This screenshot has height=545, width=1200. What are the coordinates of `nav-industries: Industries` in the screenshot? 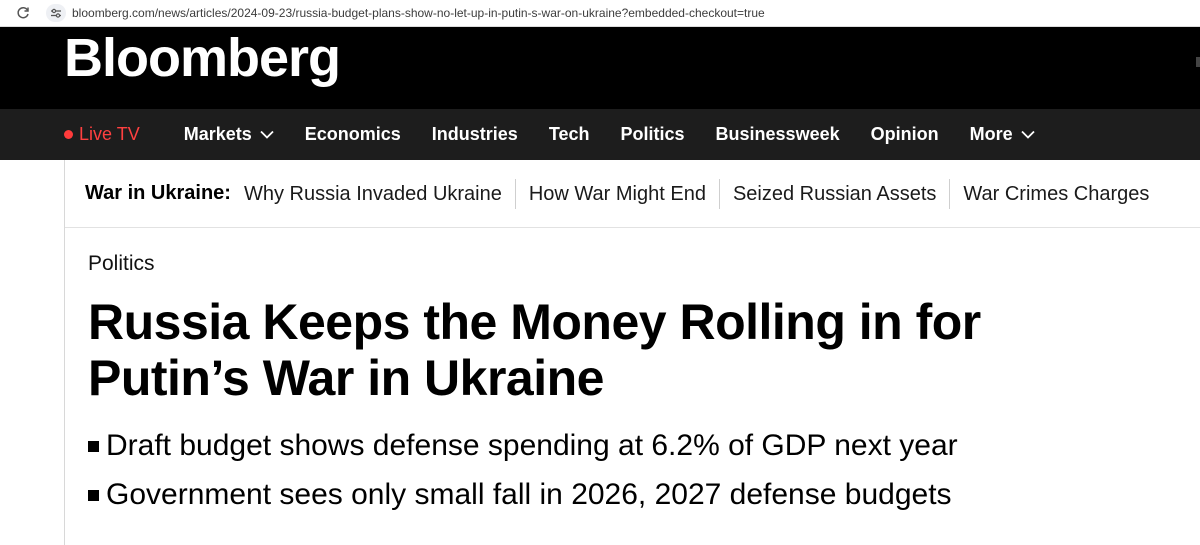 It's located at (475, 134).